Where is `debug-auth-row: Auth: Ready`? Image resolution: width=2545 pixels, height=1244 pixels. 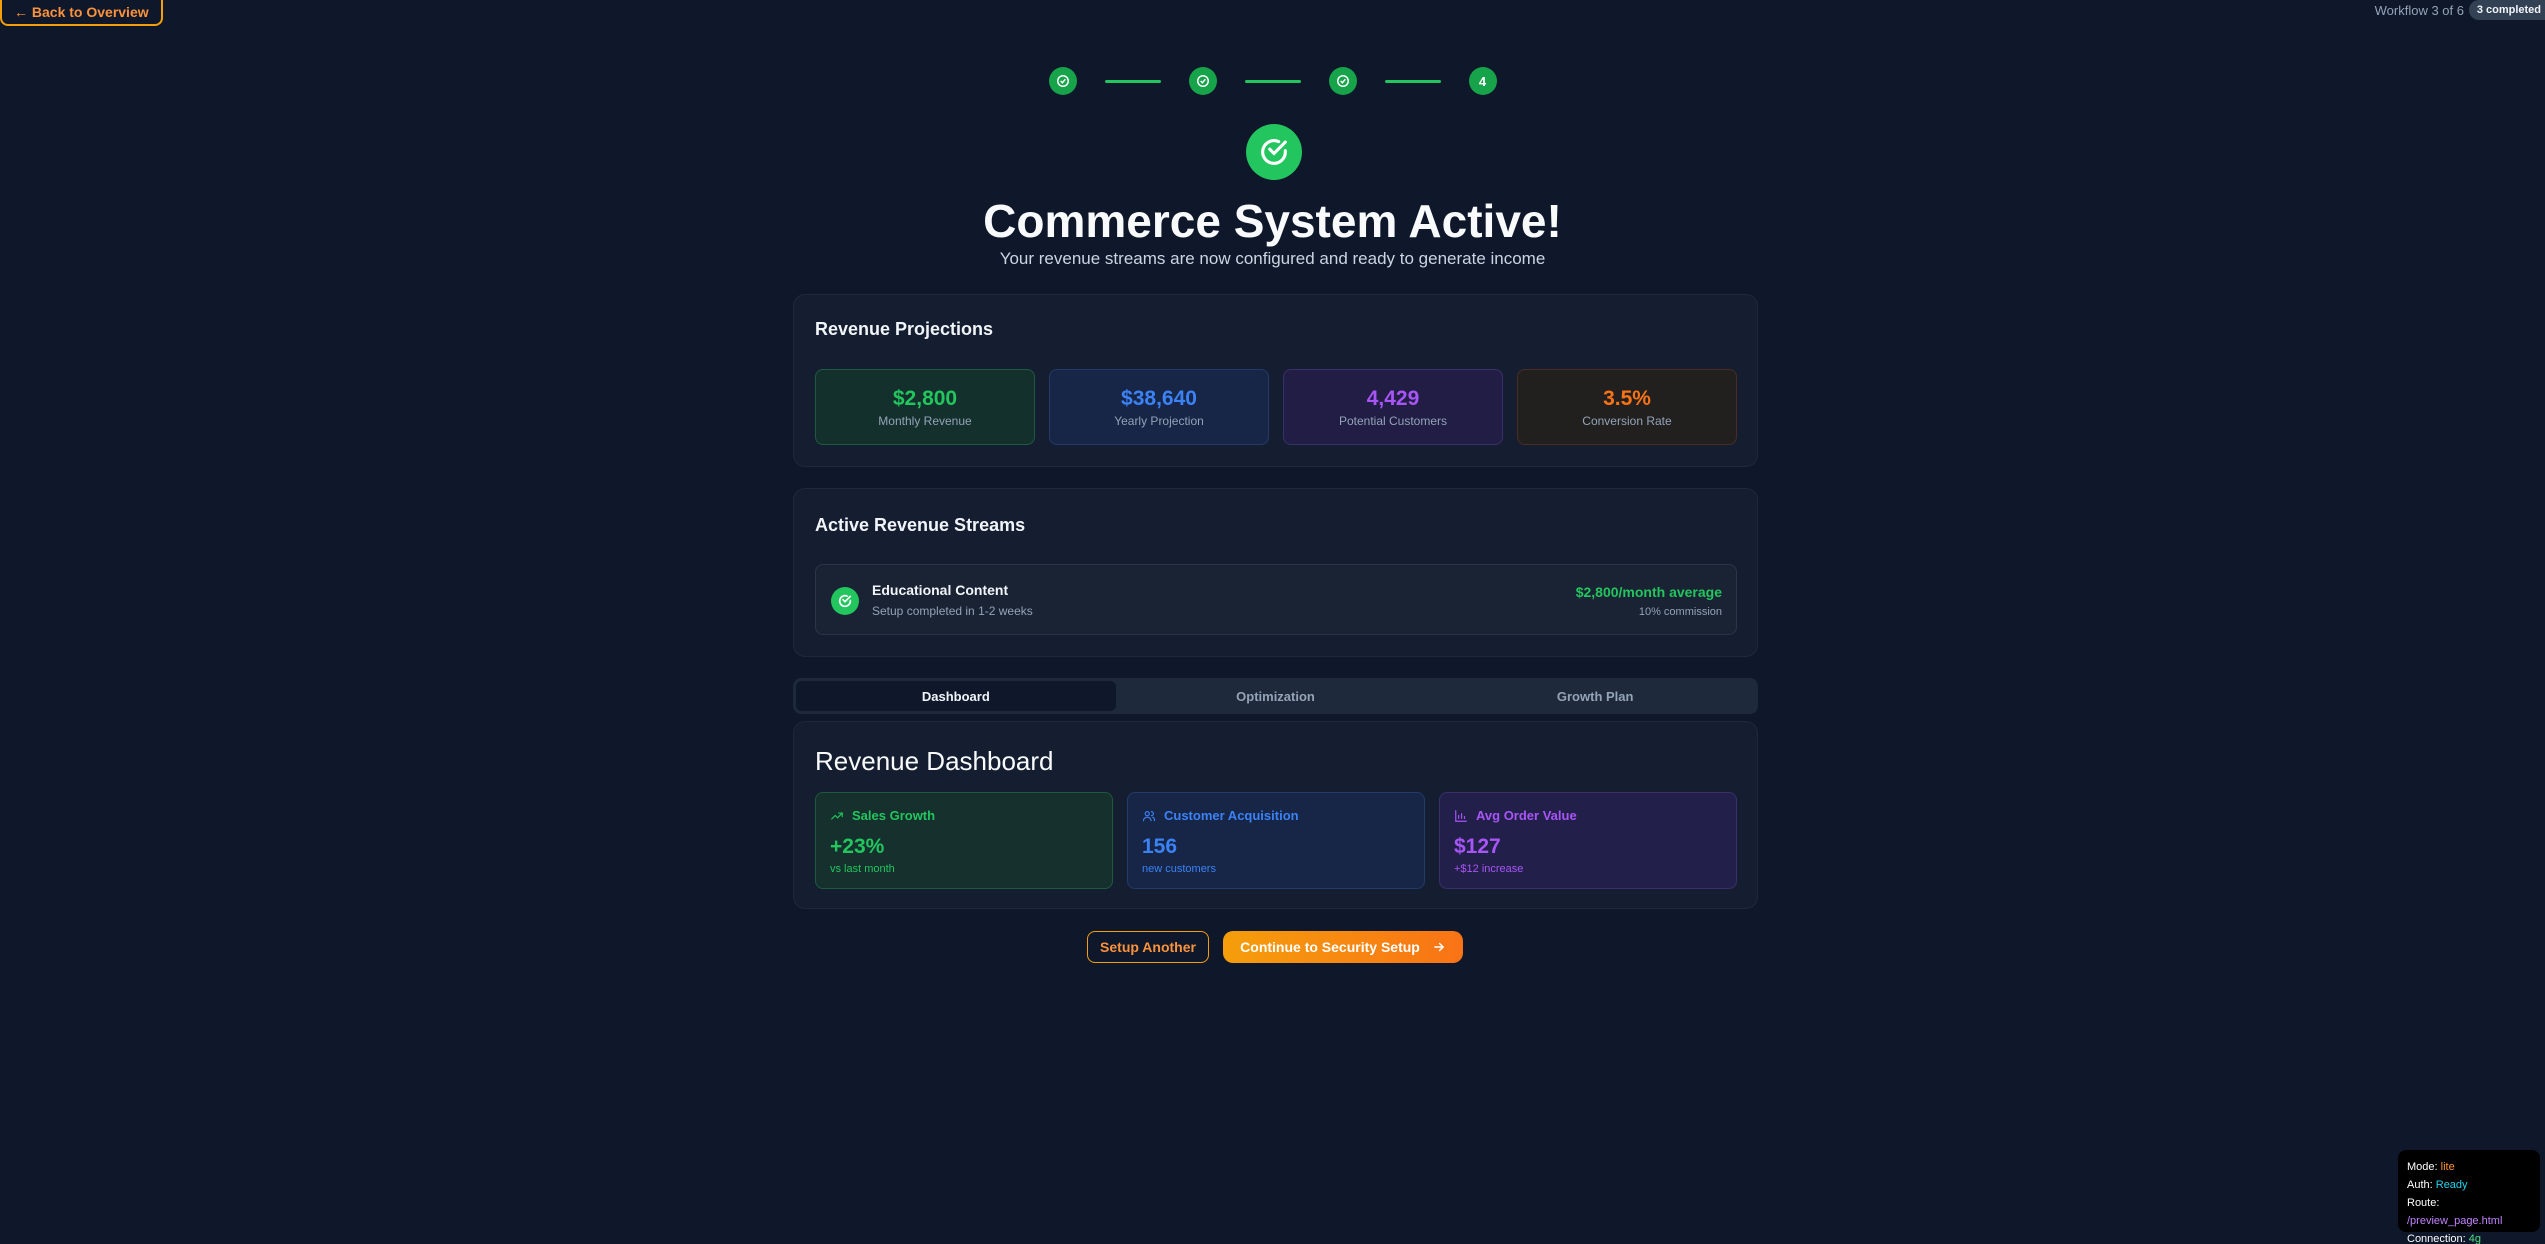
debug-auth-row: Auth: Ready is located at coordinates (2437, 1185).